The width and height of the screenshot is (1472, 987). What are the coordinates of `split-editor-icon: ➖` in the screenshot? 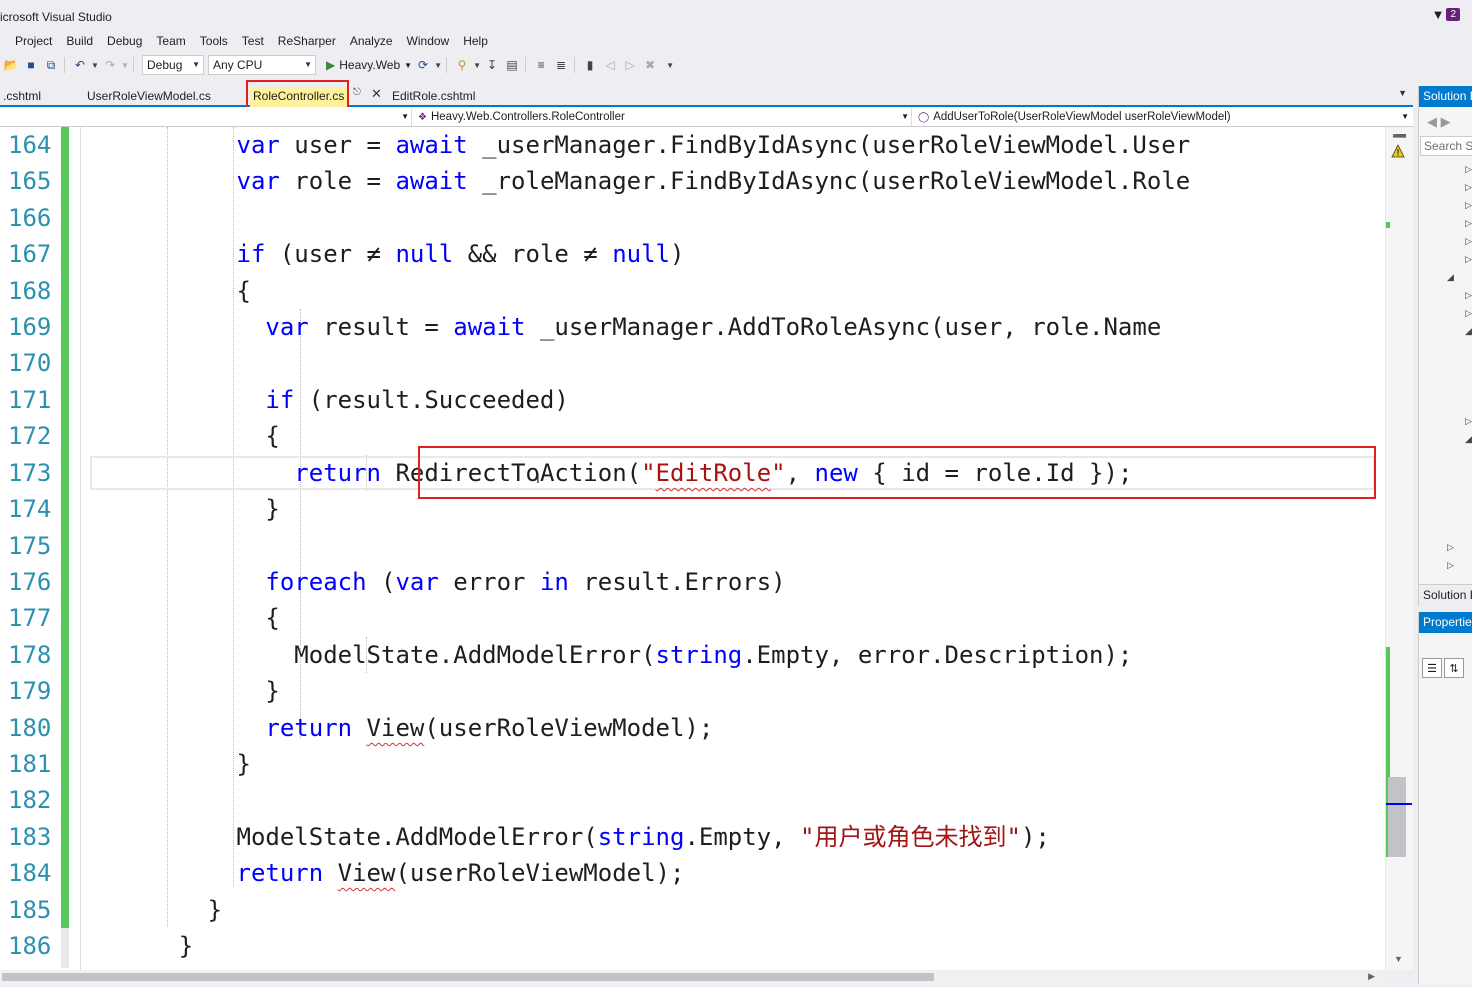 It's located at (1399, 136).